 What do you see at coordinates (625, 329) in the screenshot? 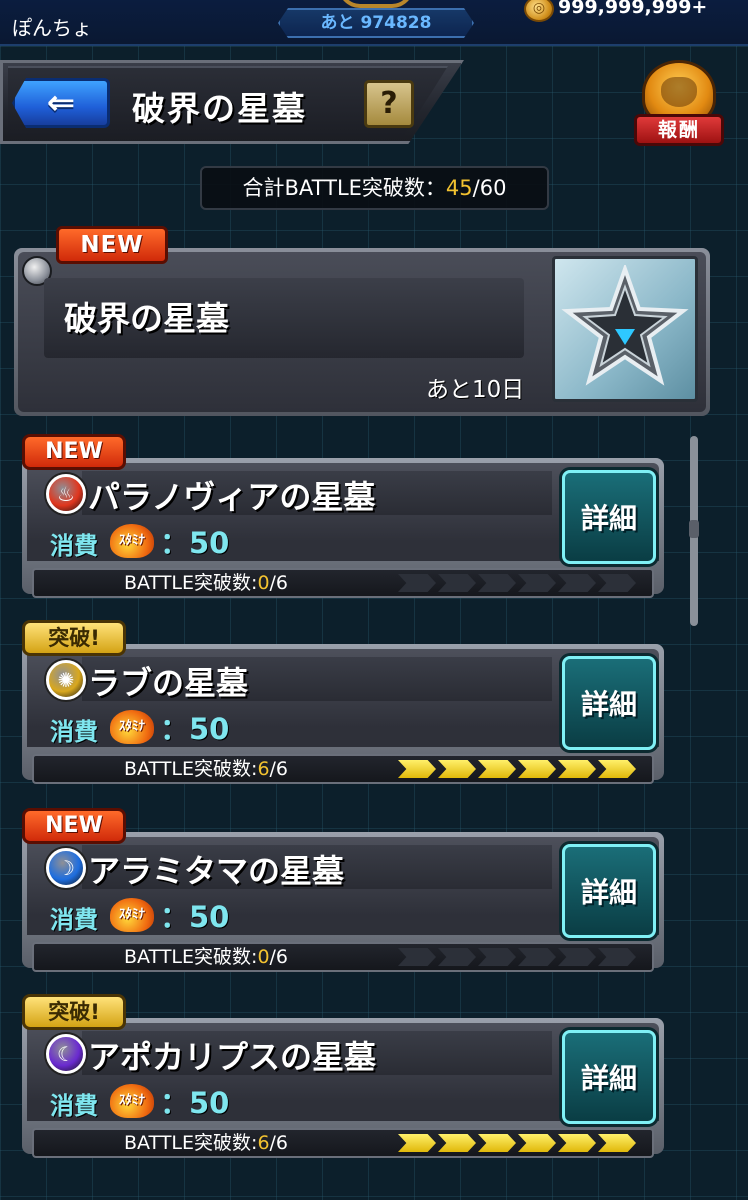
I see `star-tomb-icon` at bounding box center [625, 329].